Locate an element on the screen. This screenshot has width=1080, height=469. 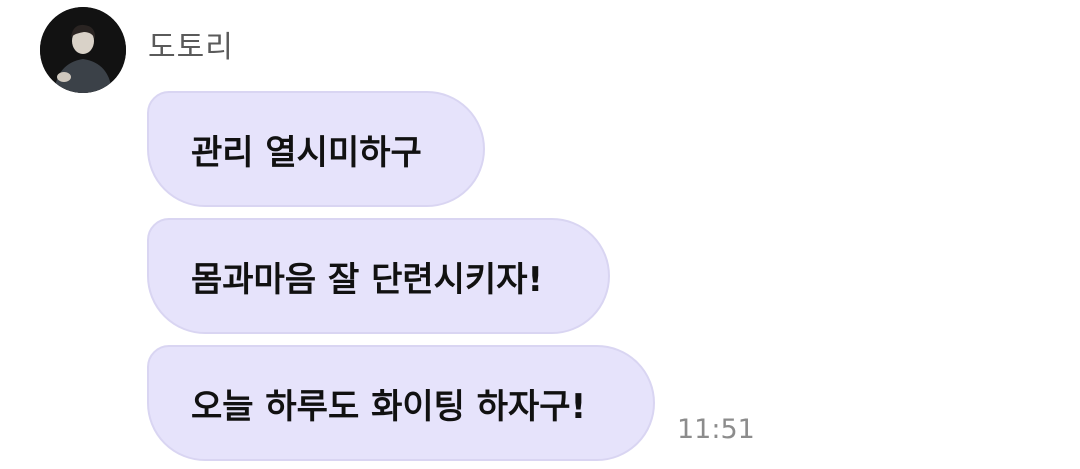
message-text: 관리 열시미하구 is located at coordinates (306, 152).